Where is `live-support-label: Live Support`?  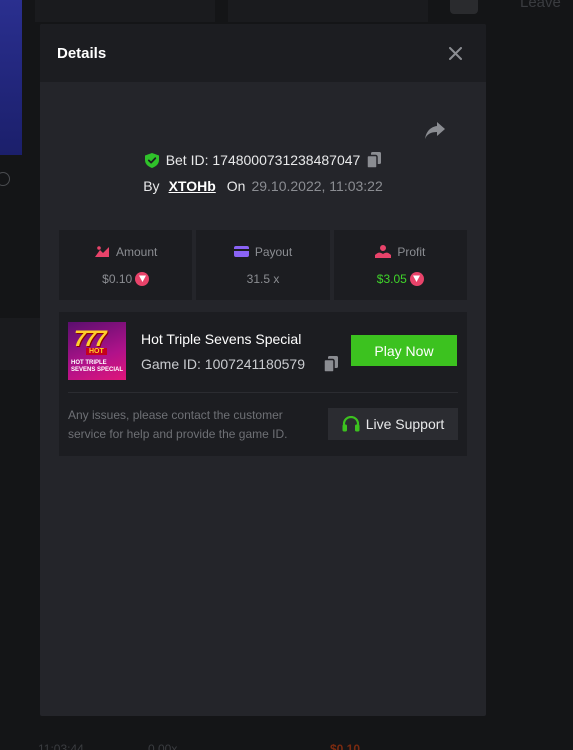
live-support-label: Live Support is located at coordinates (405, 424).